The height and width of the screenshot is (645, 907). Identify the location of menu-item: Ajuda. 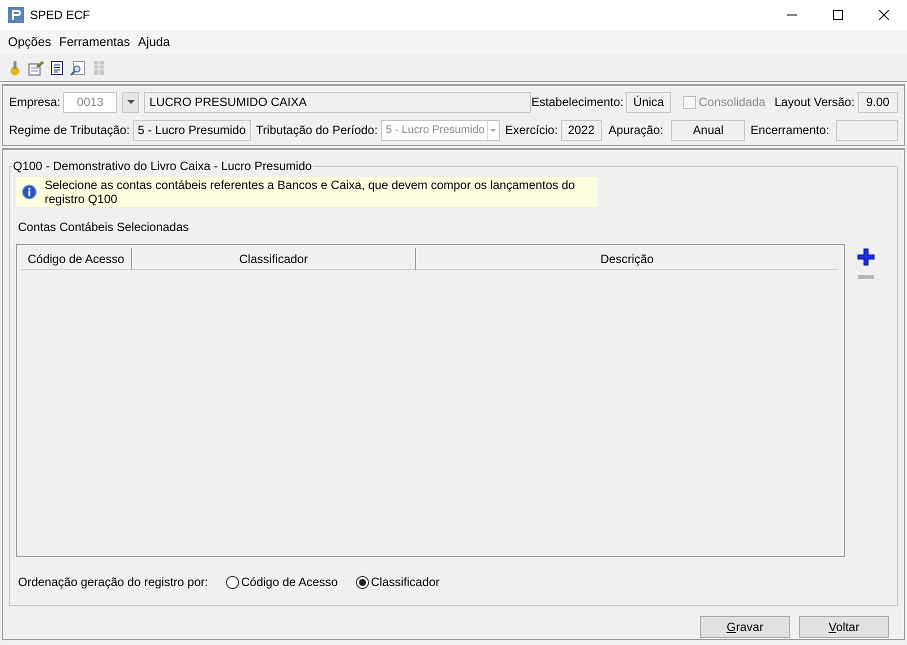
(154, 42).